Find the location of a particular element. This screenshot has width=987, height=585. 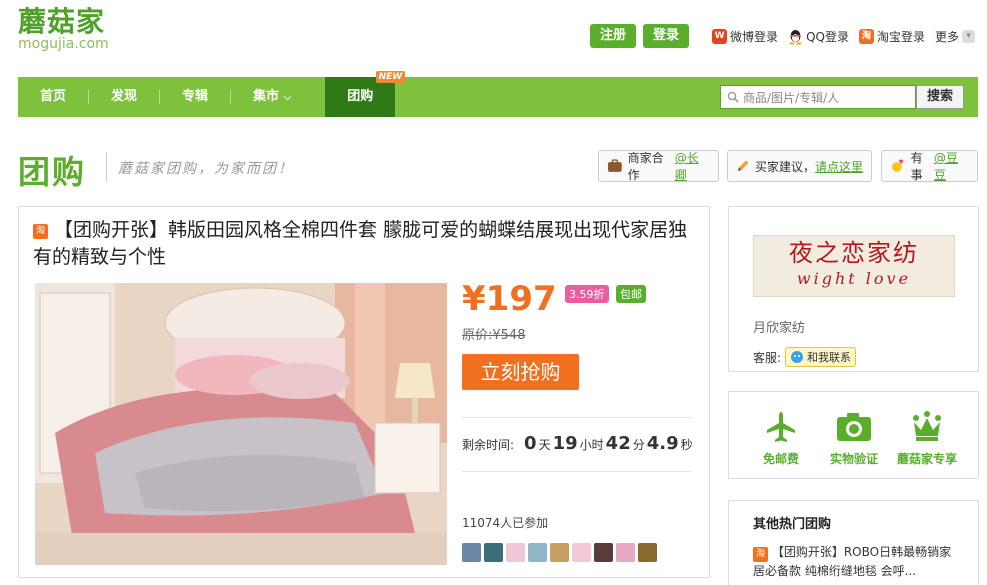

countdown: 剩余时间: 0 天 19 小时 42 分 4.9 秒 is located at coordinates (577, 443).